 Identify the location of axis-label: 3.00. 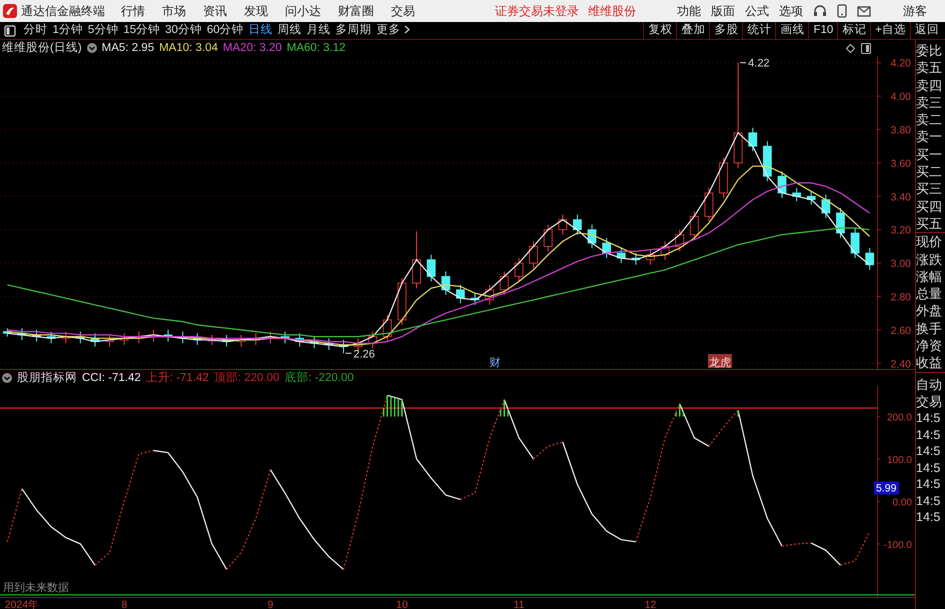
(900, 264).